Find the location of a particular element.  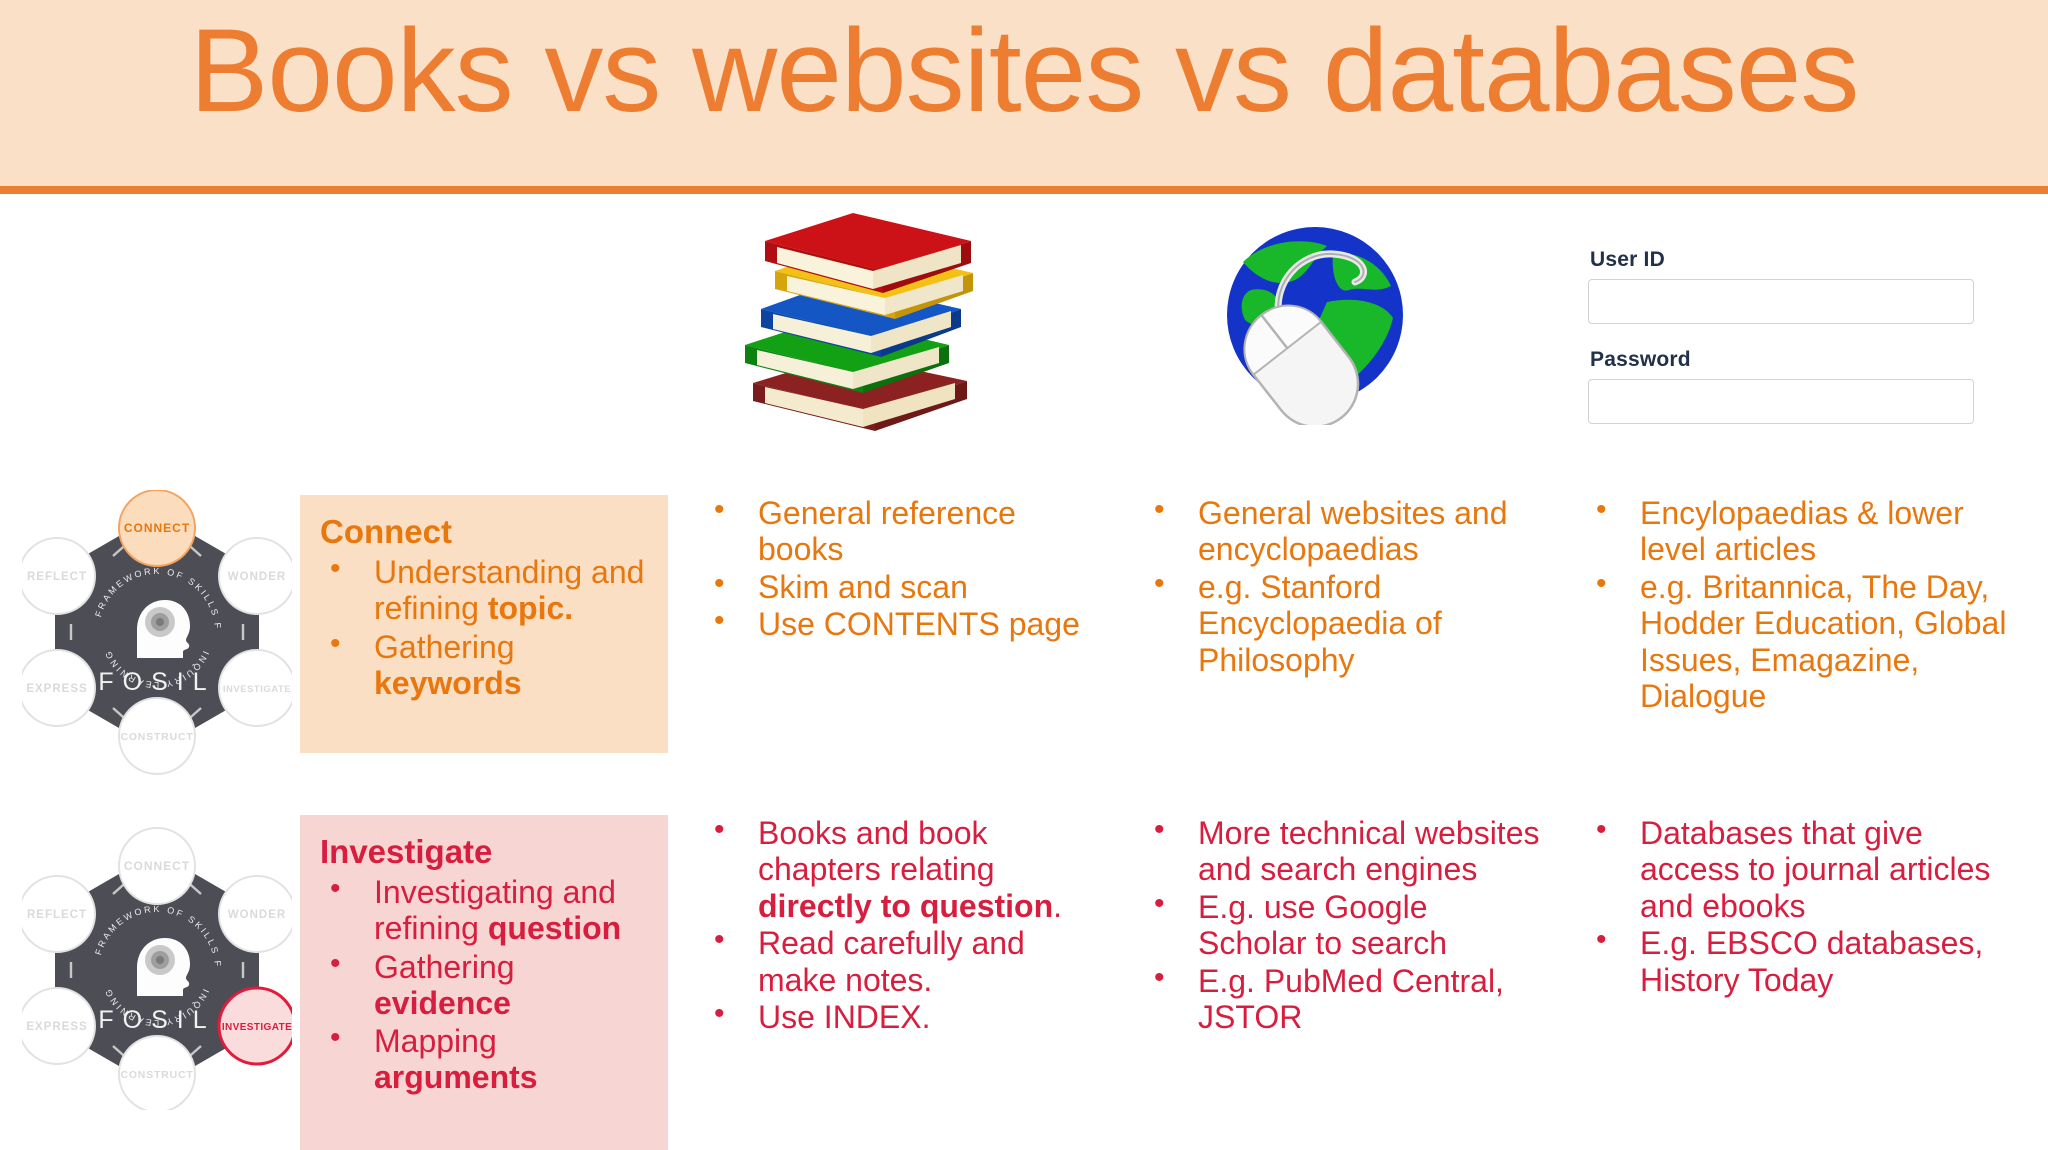

login-panel: User ID Password is located at coordinates (1784, 336).